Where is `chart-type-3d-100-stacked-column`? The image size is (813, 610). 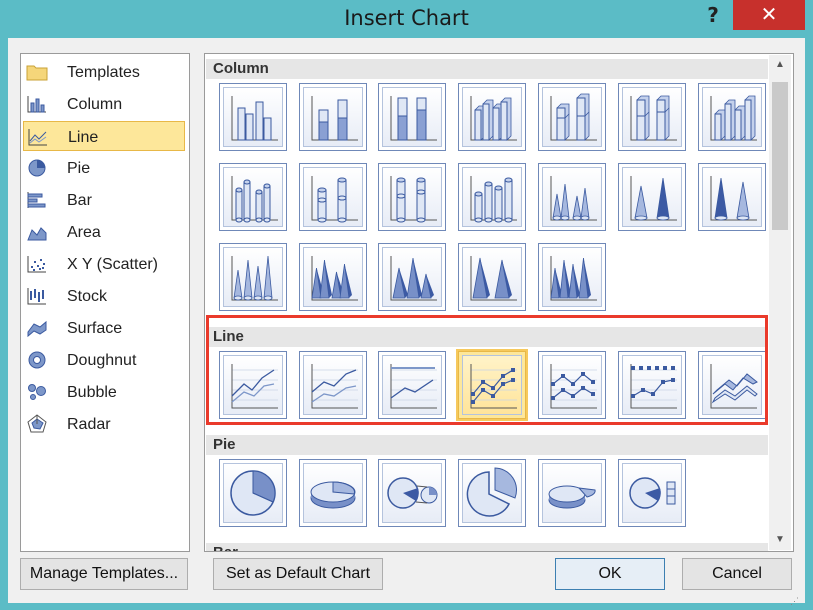
chart-type-3d-100-stacked-column is located at coordinates (652, 117).